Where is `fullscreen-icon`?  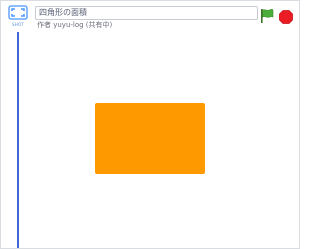
fullscreen-icon is located at coordinates (18, 12).